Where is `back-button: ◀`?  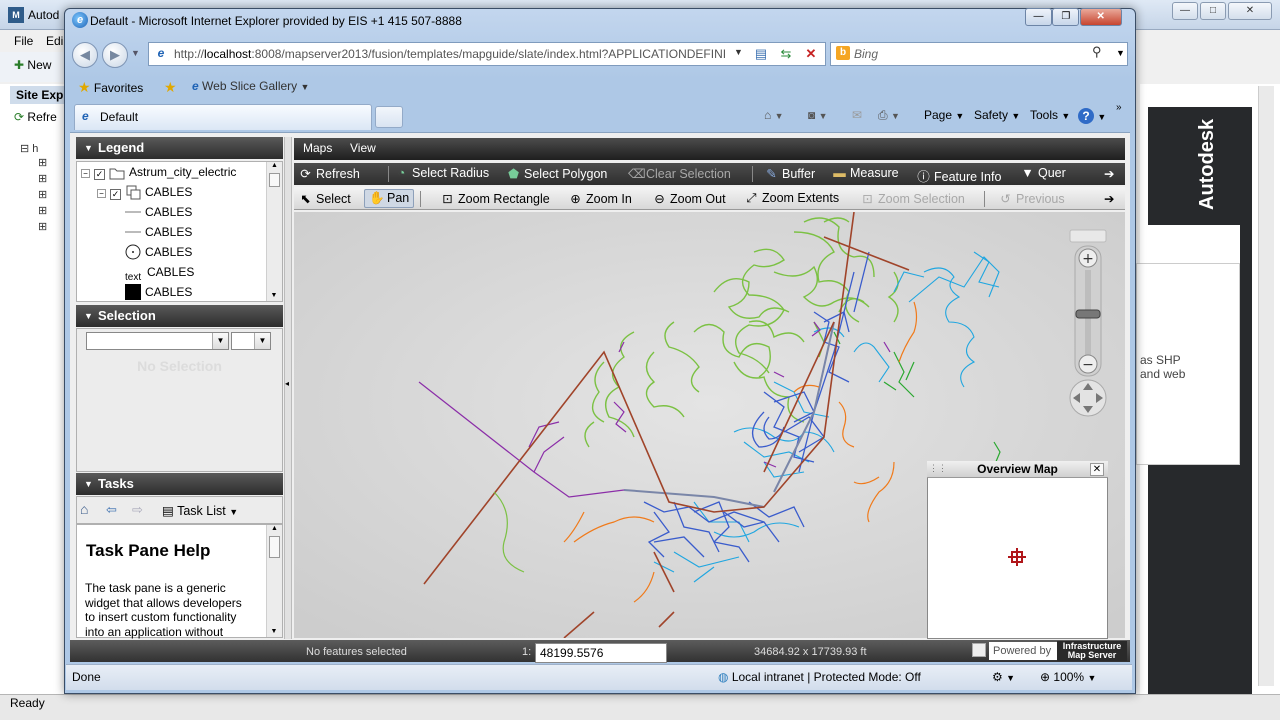
back-button: ◀ is located at coordinates (85, 55).